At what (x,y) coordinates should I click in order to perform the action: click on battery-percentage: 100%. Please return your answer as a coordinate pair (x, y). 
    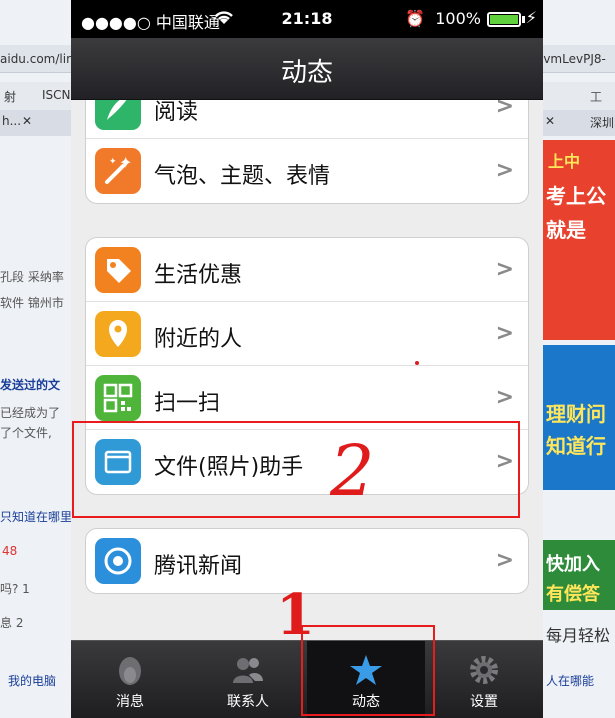
    Looking at the image, I should click on (458, 18).